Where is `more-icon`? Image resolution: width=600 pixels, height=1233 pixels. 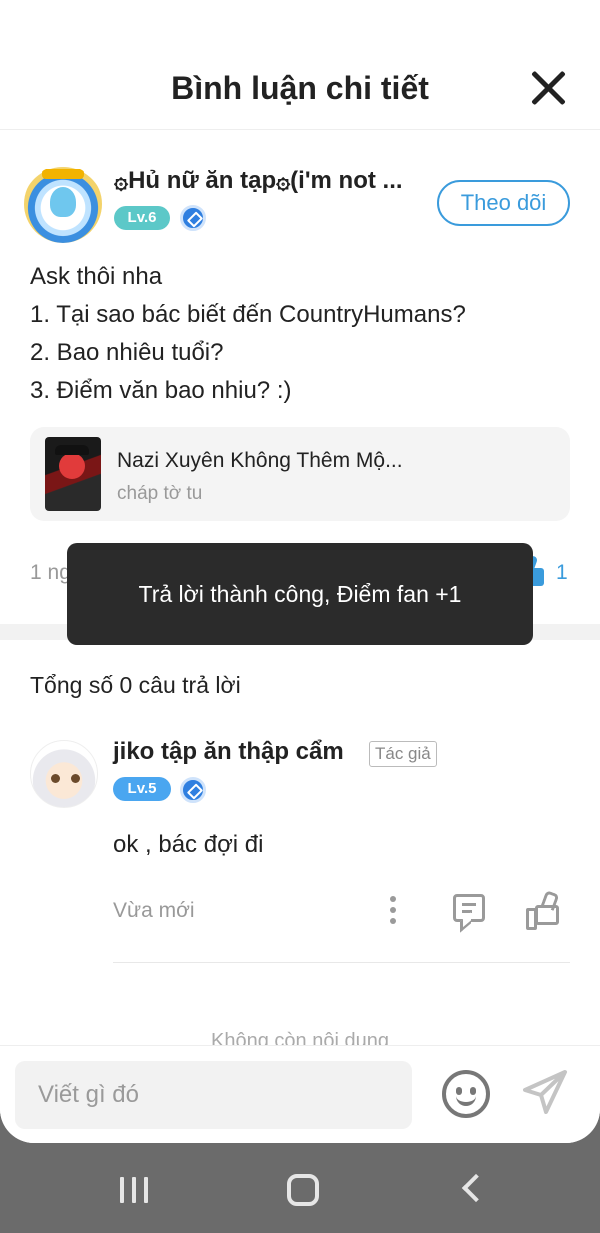 more-icon is located at coordinates (393, 910).